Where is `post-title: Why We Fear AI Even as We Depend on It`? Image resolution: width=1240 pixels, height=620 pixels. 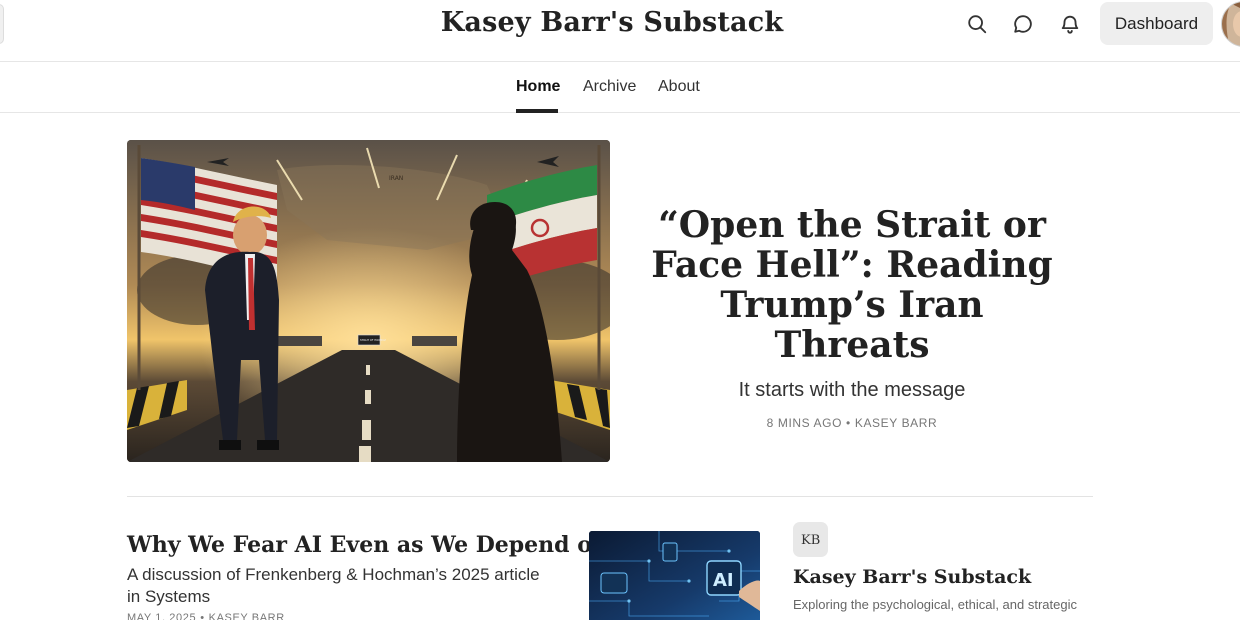
post-title: Why We Fear AI Even as We Depend on It is located at coordinates (381, 545).